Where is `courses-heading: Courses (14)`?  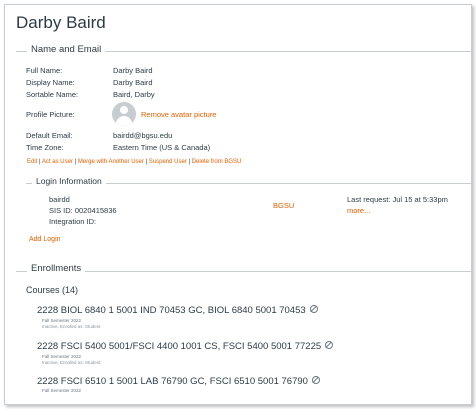
courses-heading: Courses (14) is located at coordinates (52, 290).